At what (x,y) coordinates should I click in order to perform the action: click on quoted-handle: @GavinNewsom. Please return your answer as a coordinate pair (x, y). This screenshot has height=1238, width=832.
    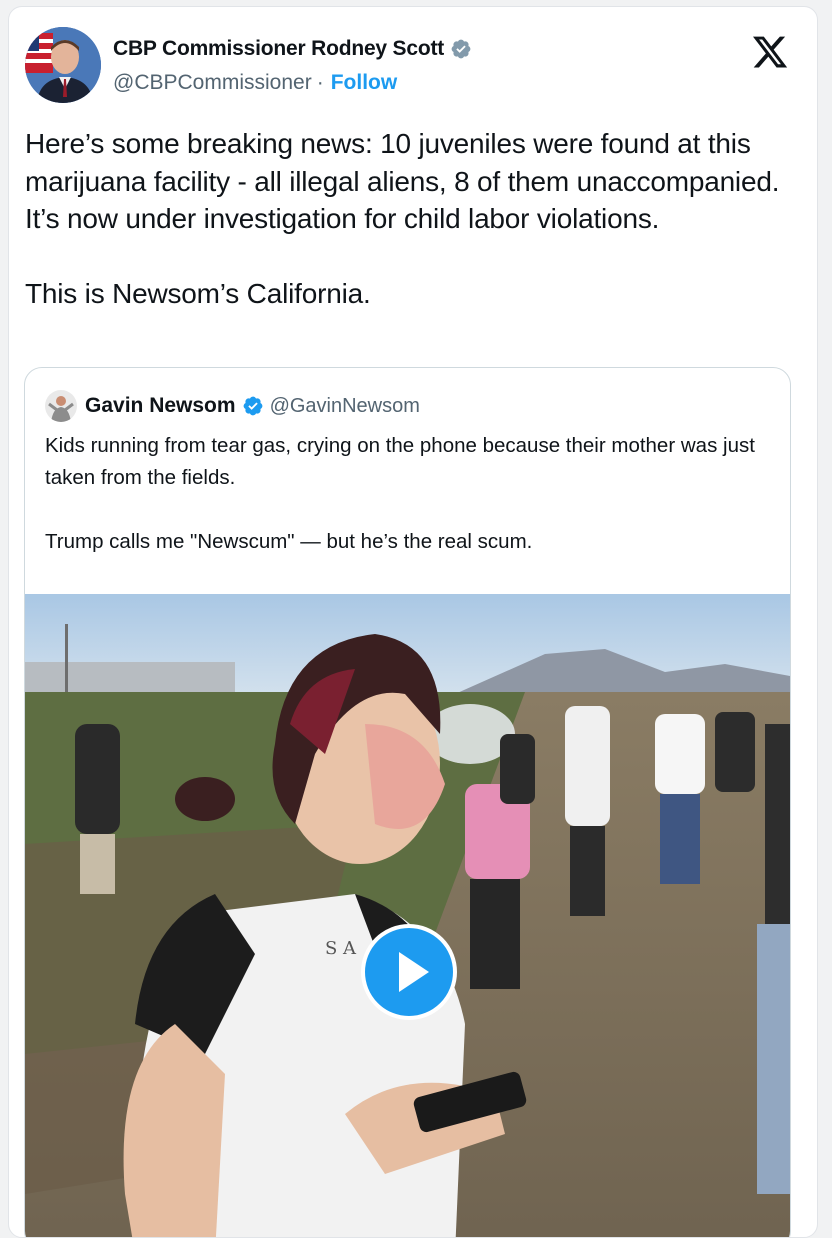
    Looking at the image, I should click on (345, 406).